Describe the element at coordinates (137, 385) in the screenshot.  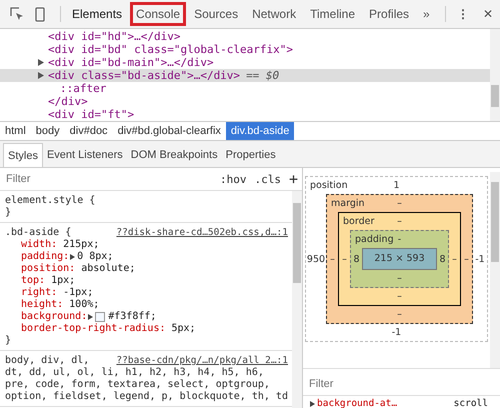
I see `css-selector: pre, code, form, textarea, select, optgroup,` at that location.